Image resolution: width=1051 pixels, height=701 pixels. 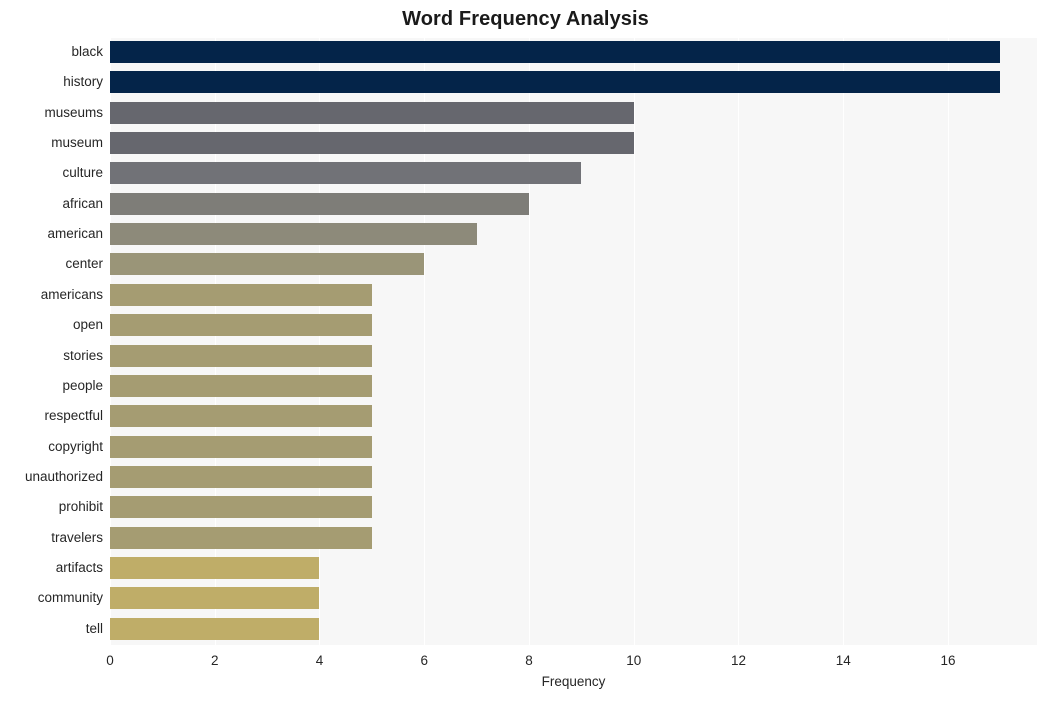 What do you see at coordinates (843, 660) in the screenshot?
I see `x-tick-label: 14` at bounding box center [843, 660].